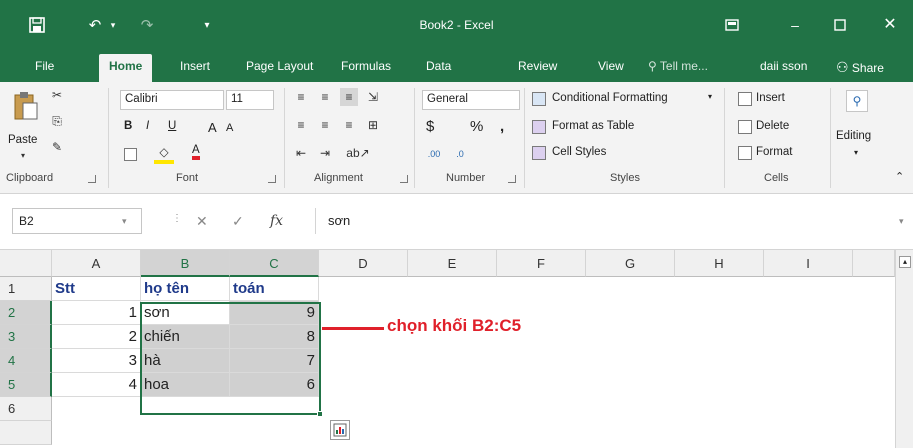 This screenshot has height=448, width=913. What do you see at coordinates (126, 68) in the screenshot?
I see `tab-home: Home` at bounding box center [126, 68].